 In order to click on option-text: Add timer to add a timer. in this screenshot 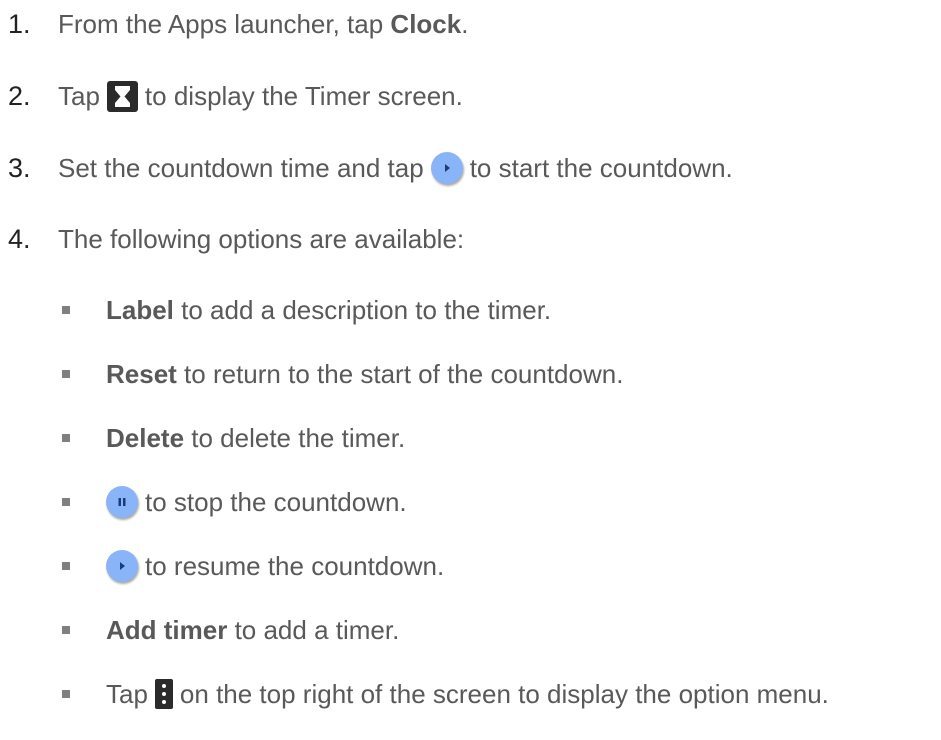, I will do `click(252, 630)`.